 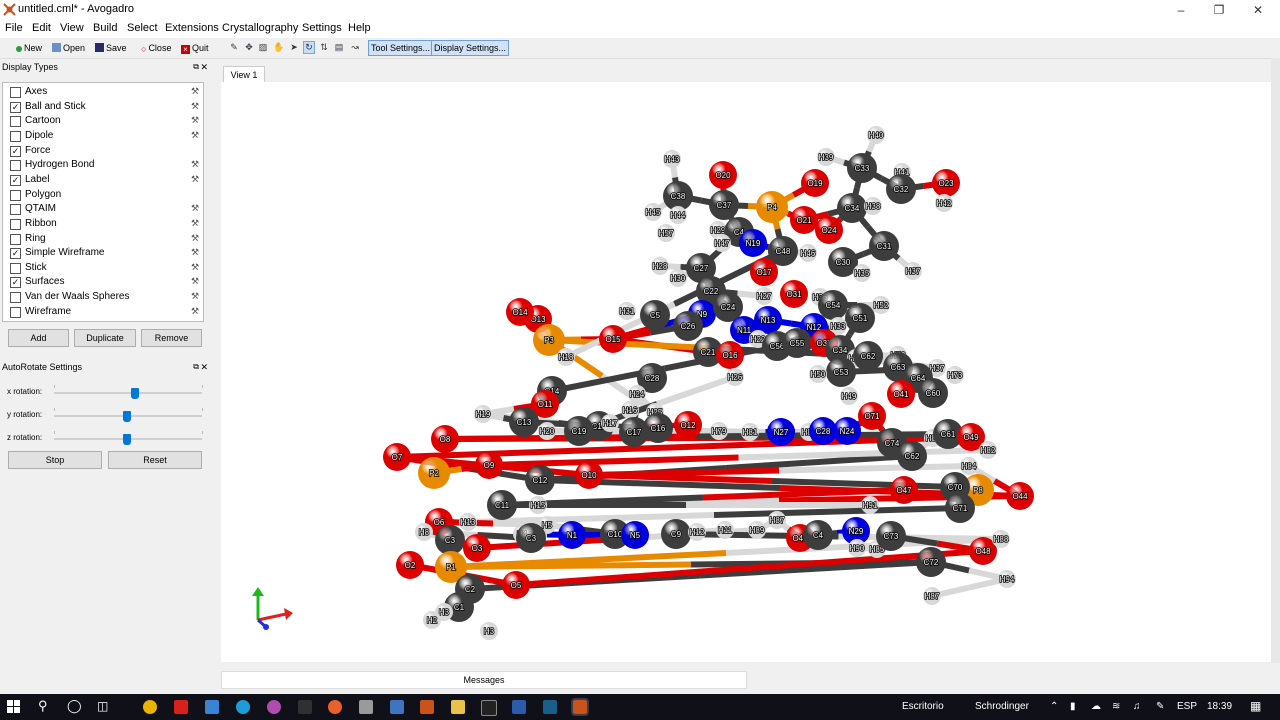 I want to click on menu-view: View, so click(x=72, y=28).